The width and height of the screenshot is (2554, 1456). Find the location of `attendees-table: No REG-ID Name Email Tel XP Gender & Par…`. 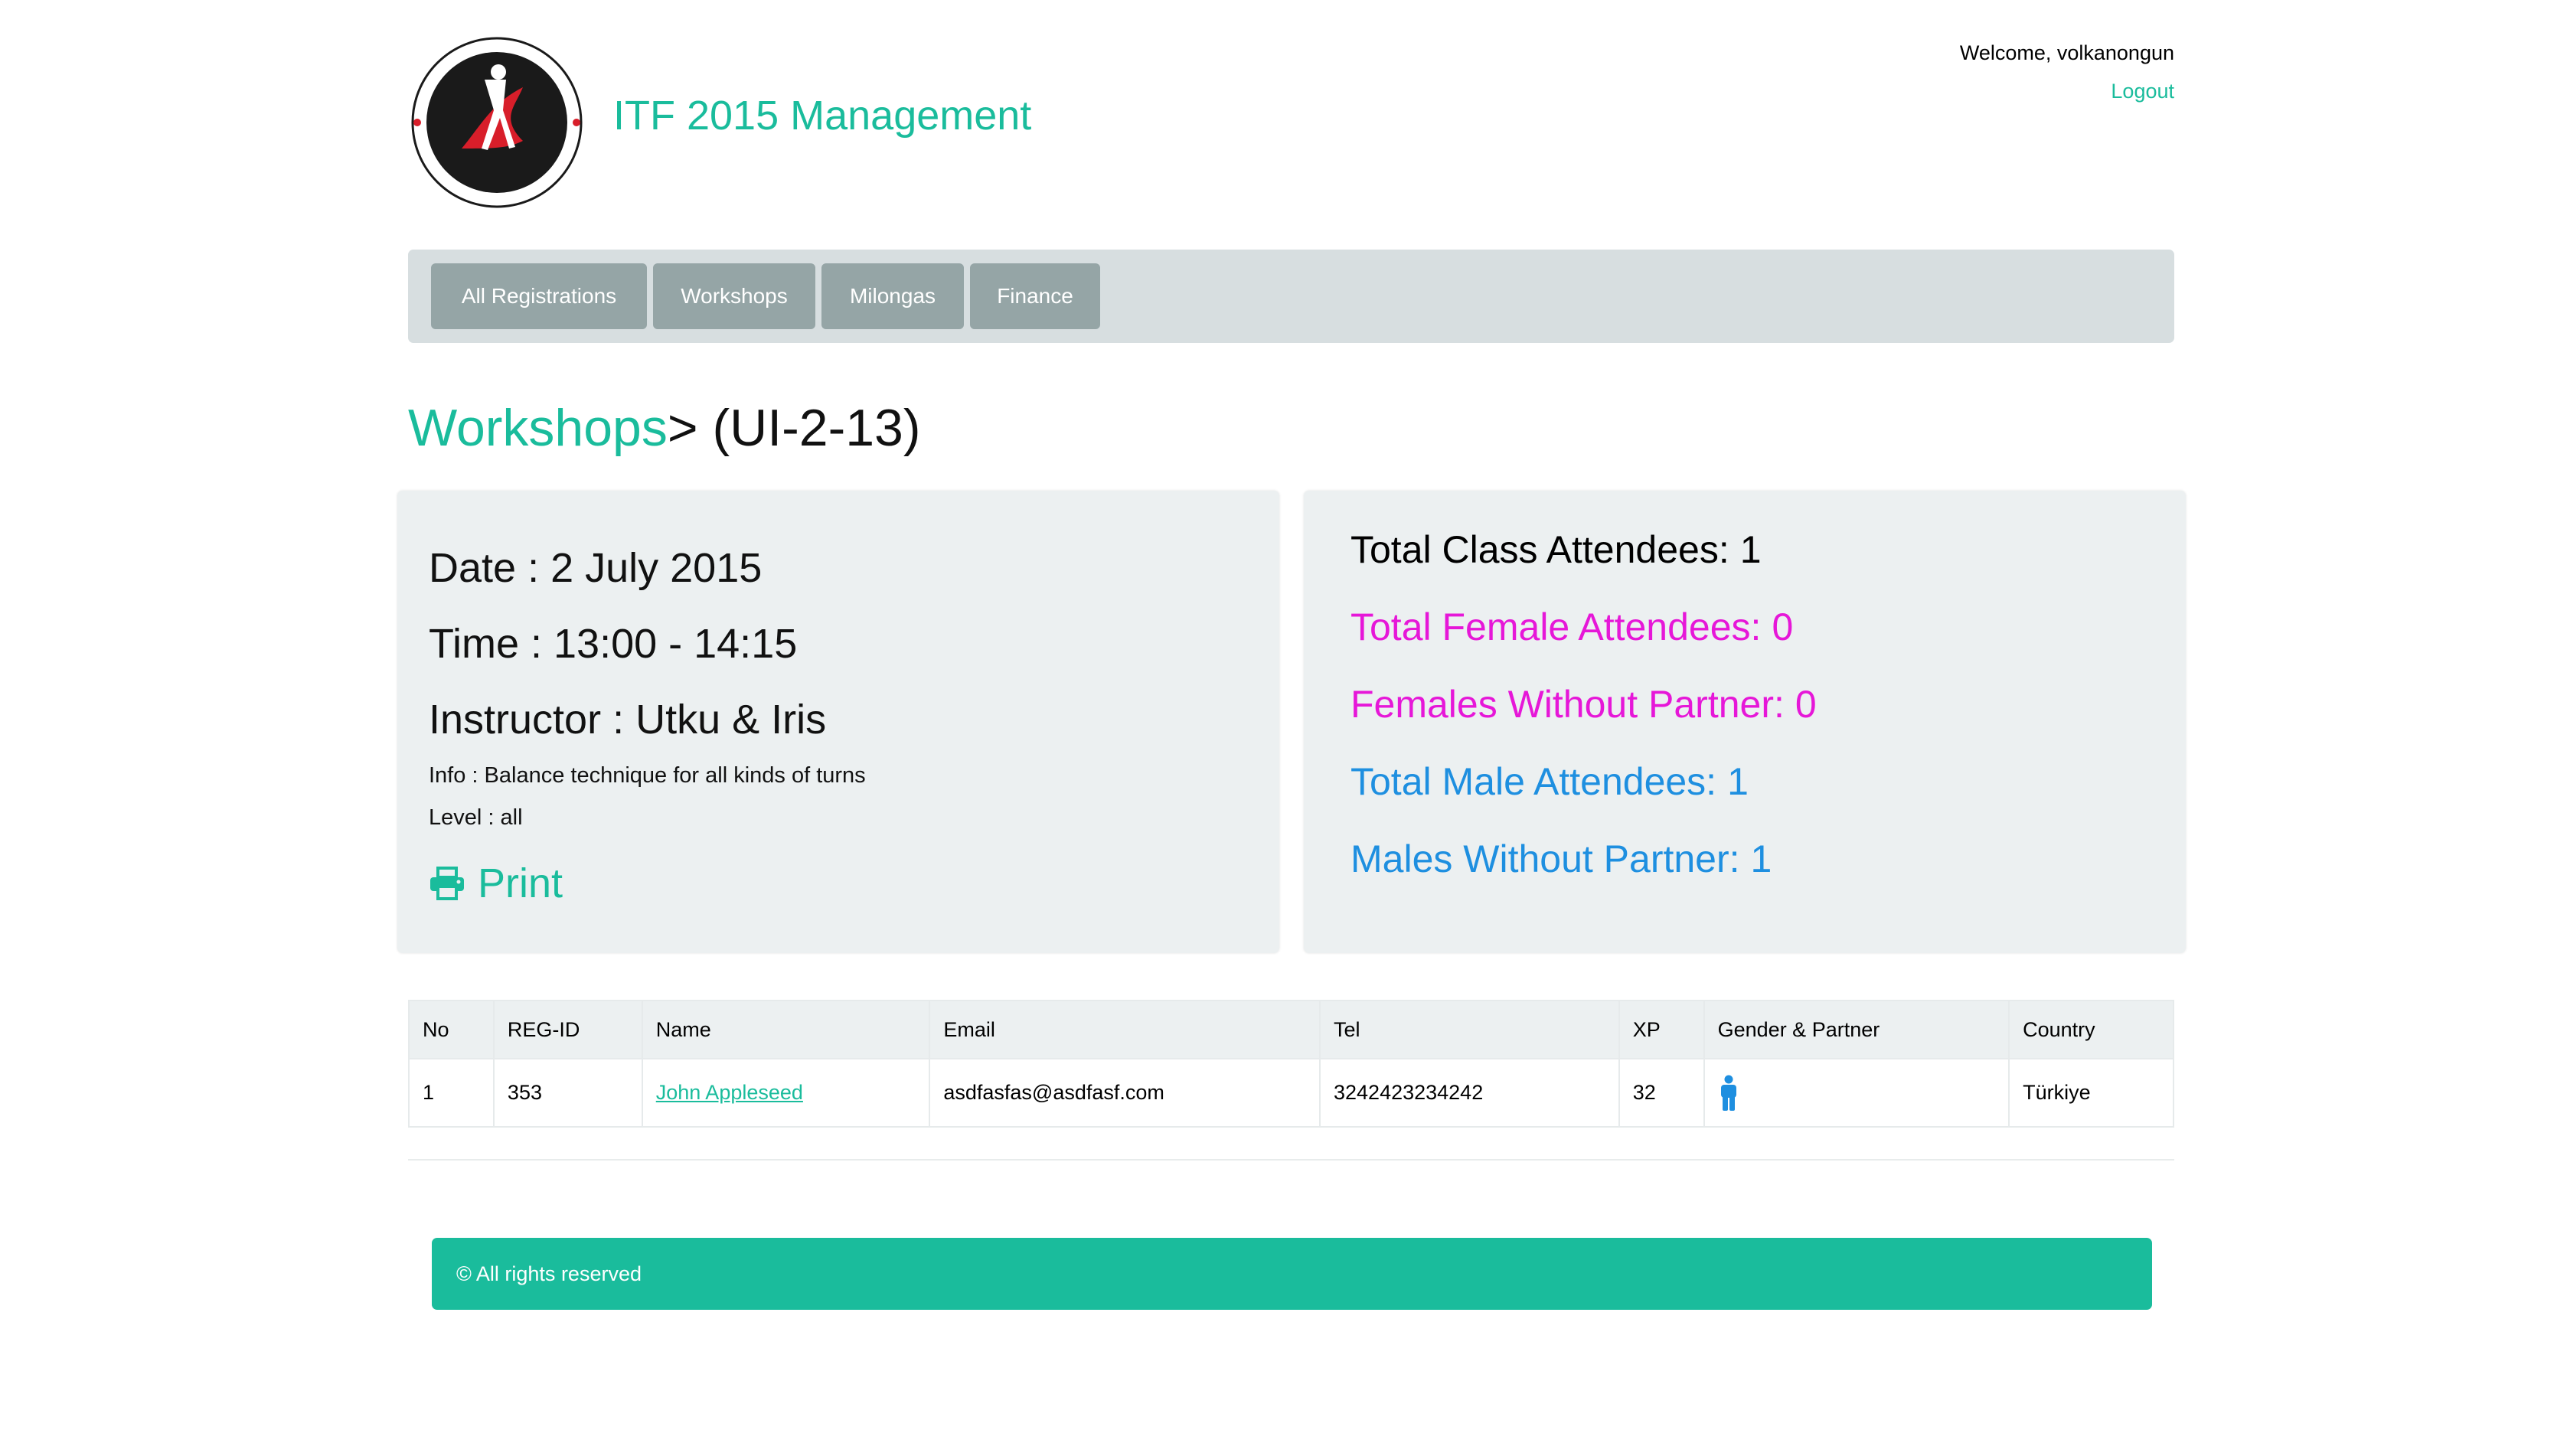

attendees-table: No REG-ID Name Email Tel XP Gender & Par… is located at coordinates (1291, 1064).